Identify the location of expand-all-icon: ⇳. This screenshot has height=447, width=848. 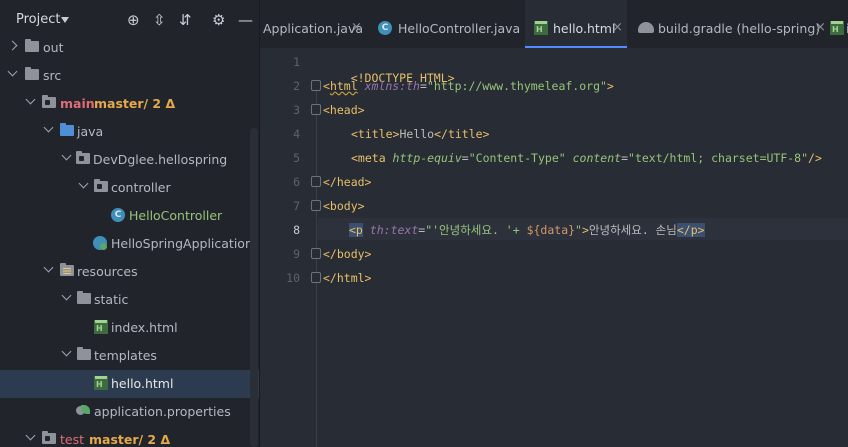
(159, 20).